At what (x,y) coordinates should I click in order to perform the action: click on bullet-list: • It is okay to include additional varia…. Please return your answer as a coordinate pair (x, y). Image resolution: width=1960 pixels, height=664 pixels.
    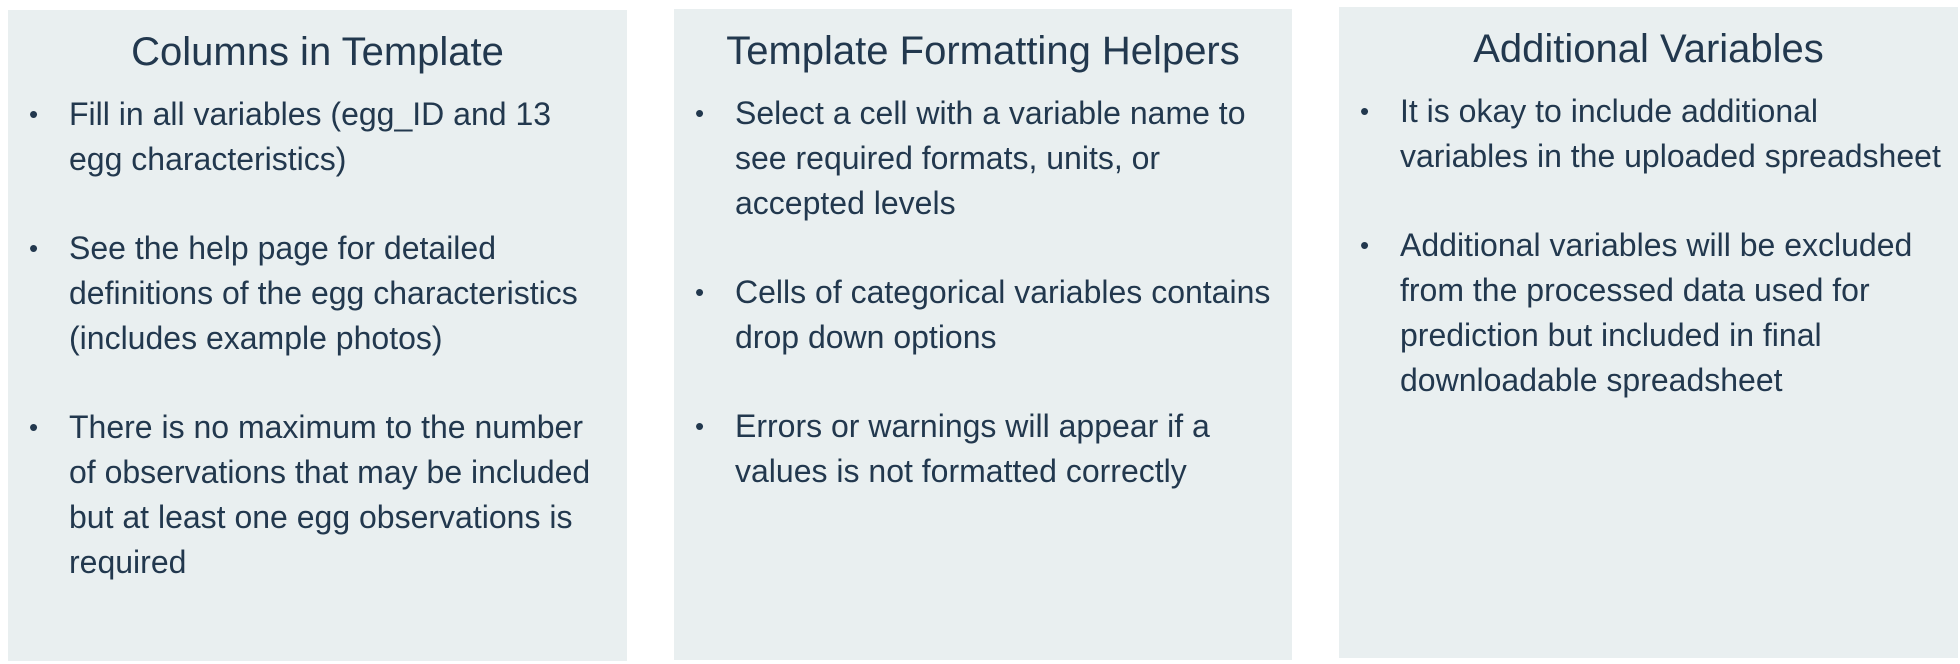
    Looking at the image, I should click on (1648, 246).